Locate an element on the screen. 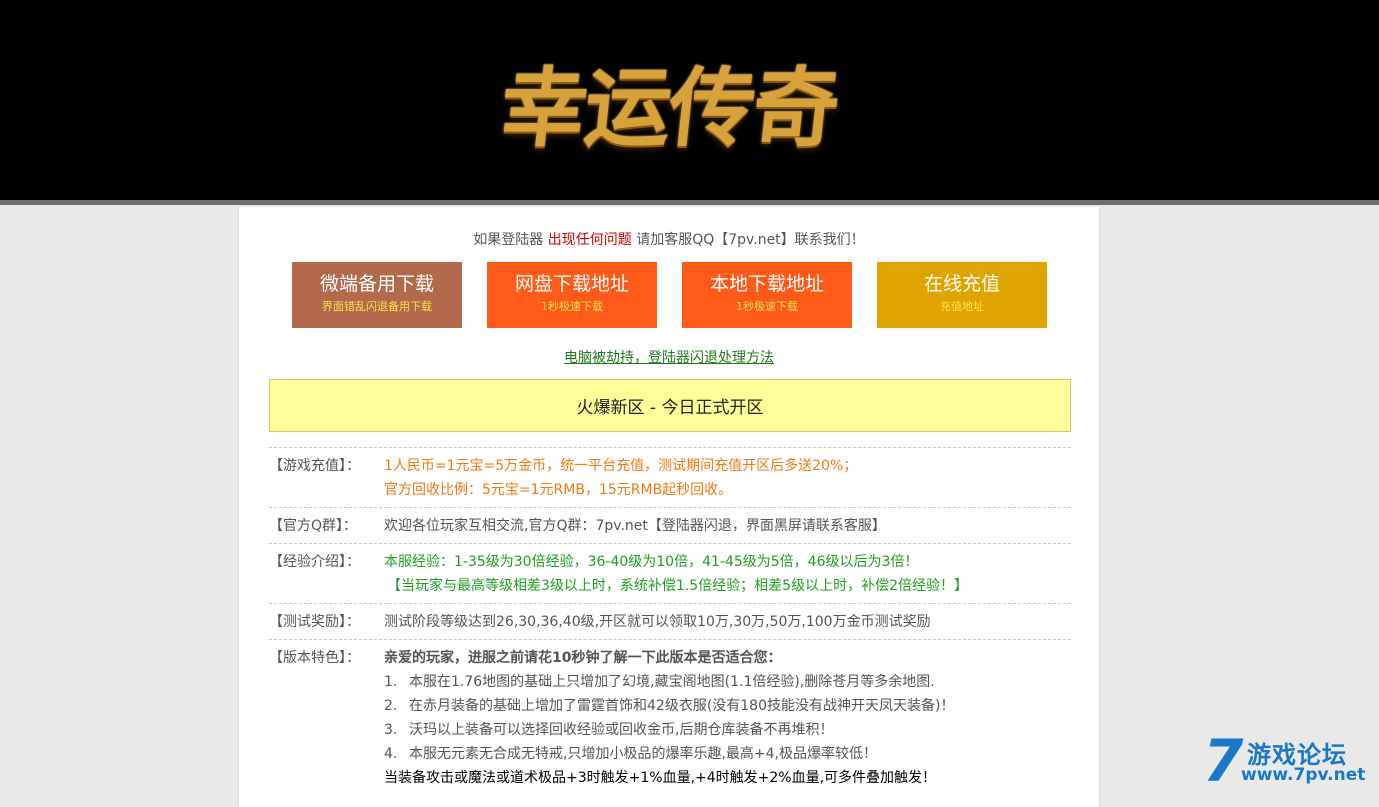 This screenshot has width=1379, height=807. notice-text-after: 请加客服QQ【7pv.net】联系我们！ is located at coordinates (748, 240).